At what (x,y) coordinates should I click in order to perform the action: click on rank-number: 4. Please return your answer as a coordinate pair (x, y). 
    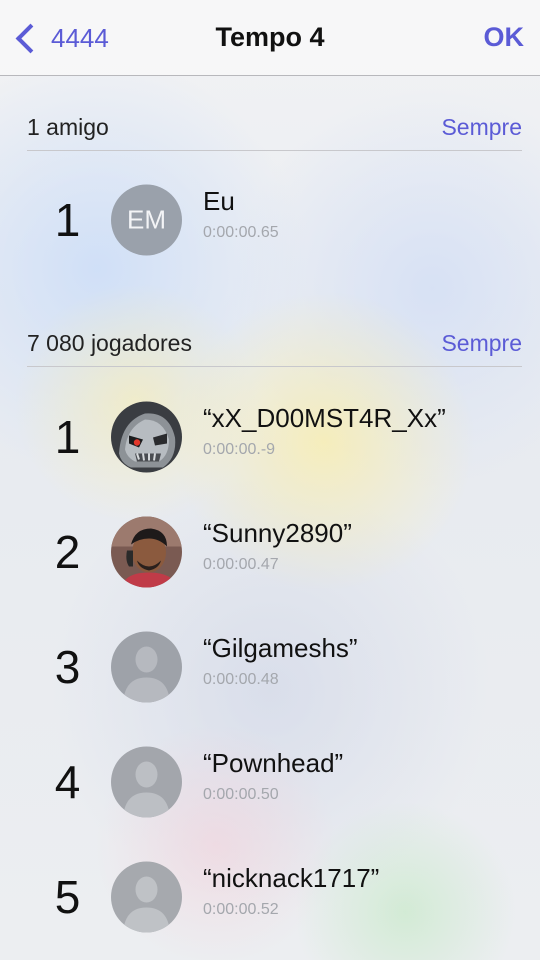
    Looking at the image, I should click on (67, 782).